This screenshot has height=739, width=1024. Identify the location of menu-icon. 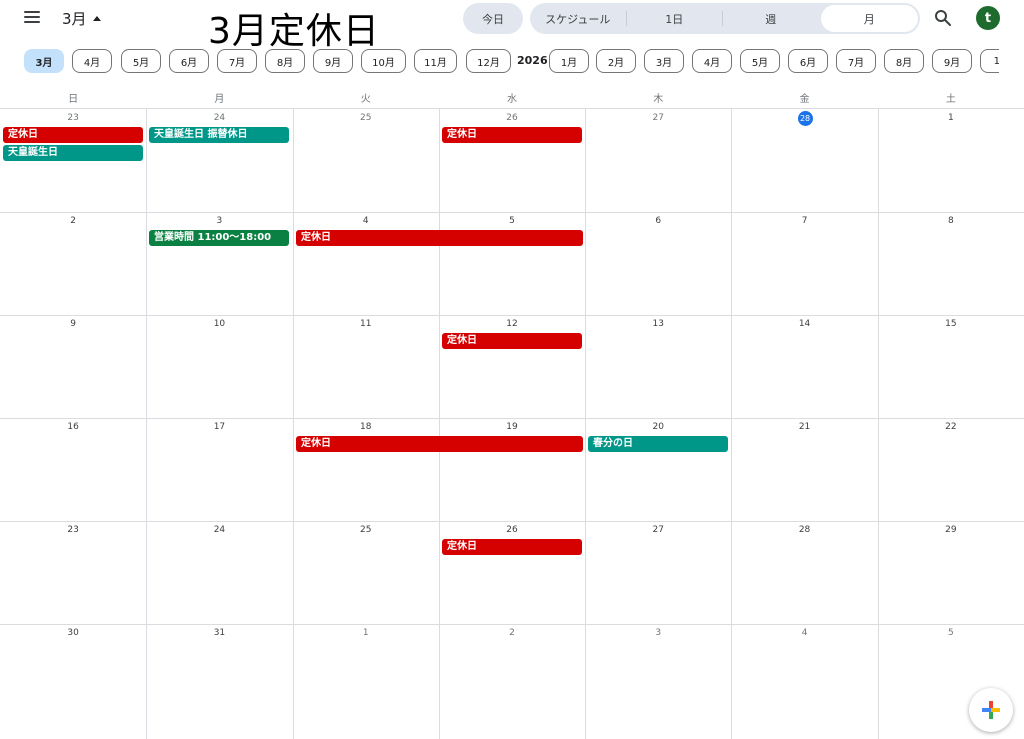
(32, 18).